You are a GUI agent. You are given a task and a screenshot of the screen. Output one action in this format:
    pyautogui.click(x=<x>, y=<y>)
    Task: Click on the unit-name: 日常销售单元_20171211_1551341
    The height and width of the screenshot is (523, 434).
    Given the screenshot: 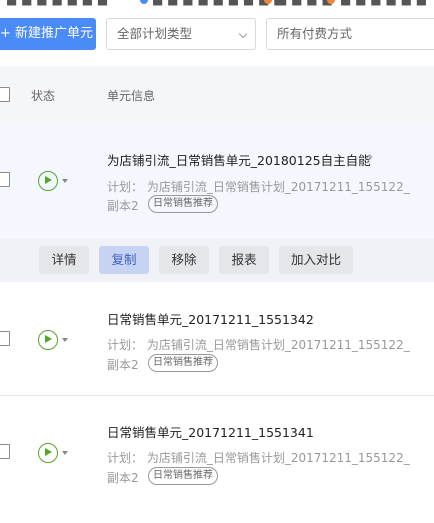 What is the action you would take?
    pyautogui.click(x=210, y=431)
    